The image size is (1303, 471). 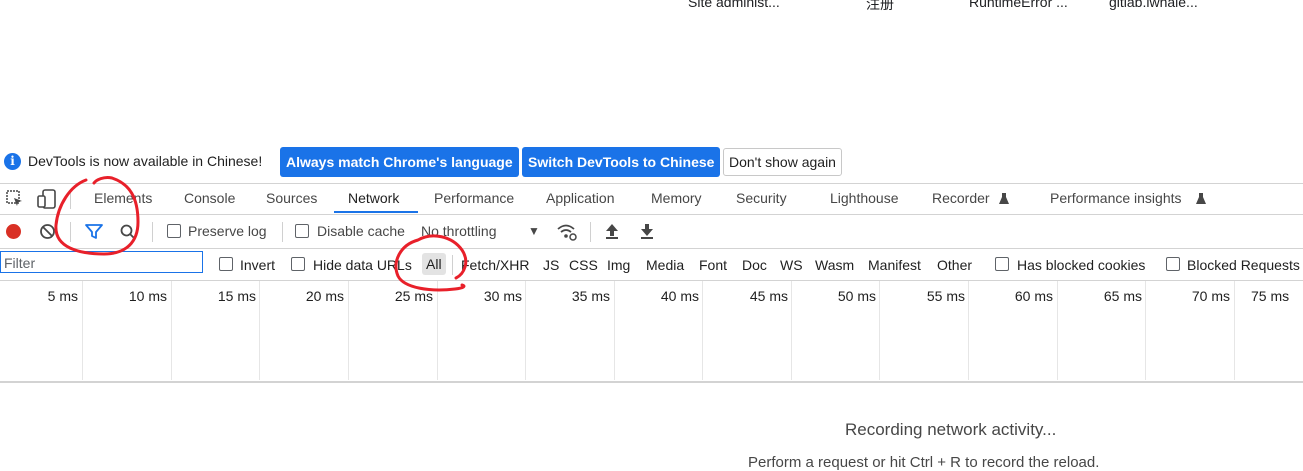 What do you see at coordinates (754, 265) in the screenshot?
I see `type-filter-doc: Doc` at bounding box center [754, 265].